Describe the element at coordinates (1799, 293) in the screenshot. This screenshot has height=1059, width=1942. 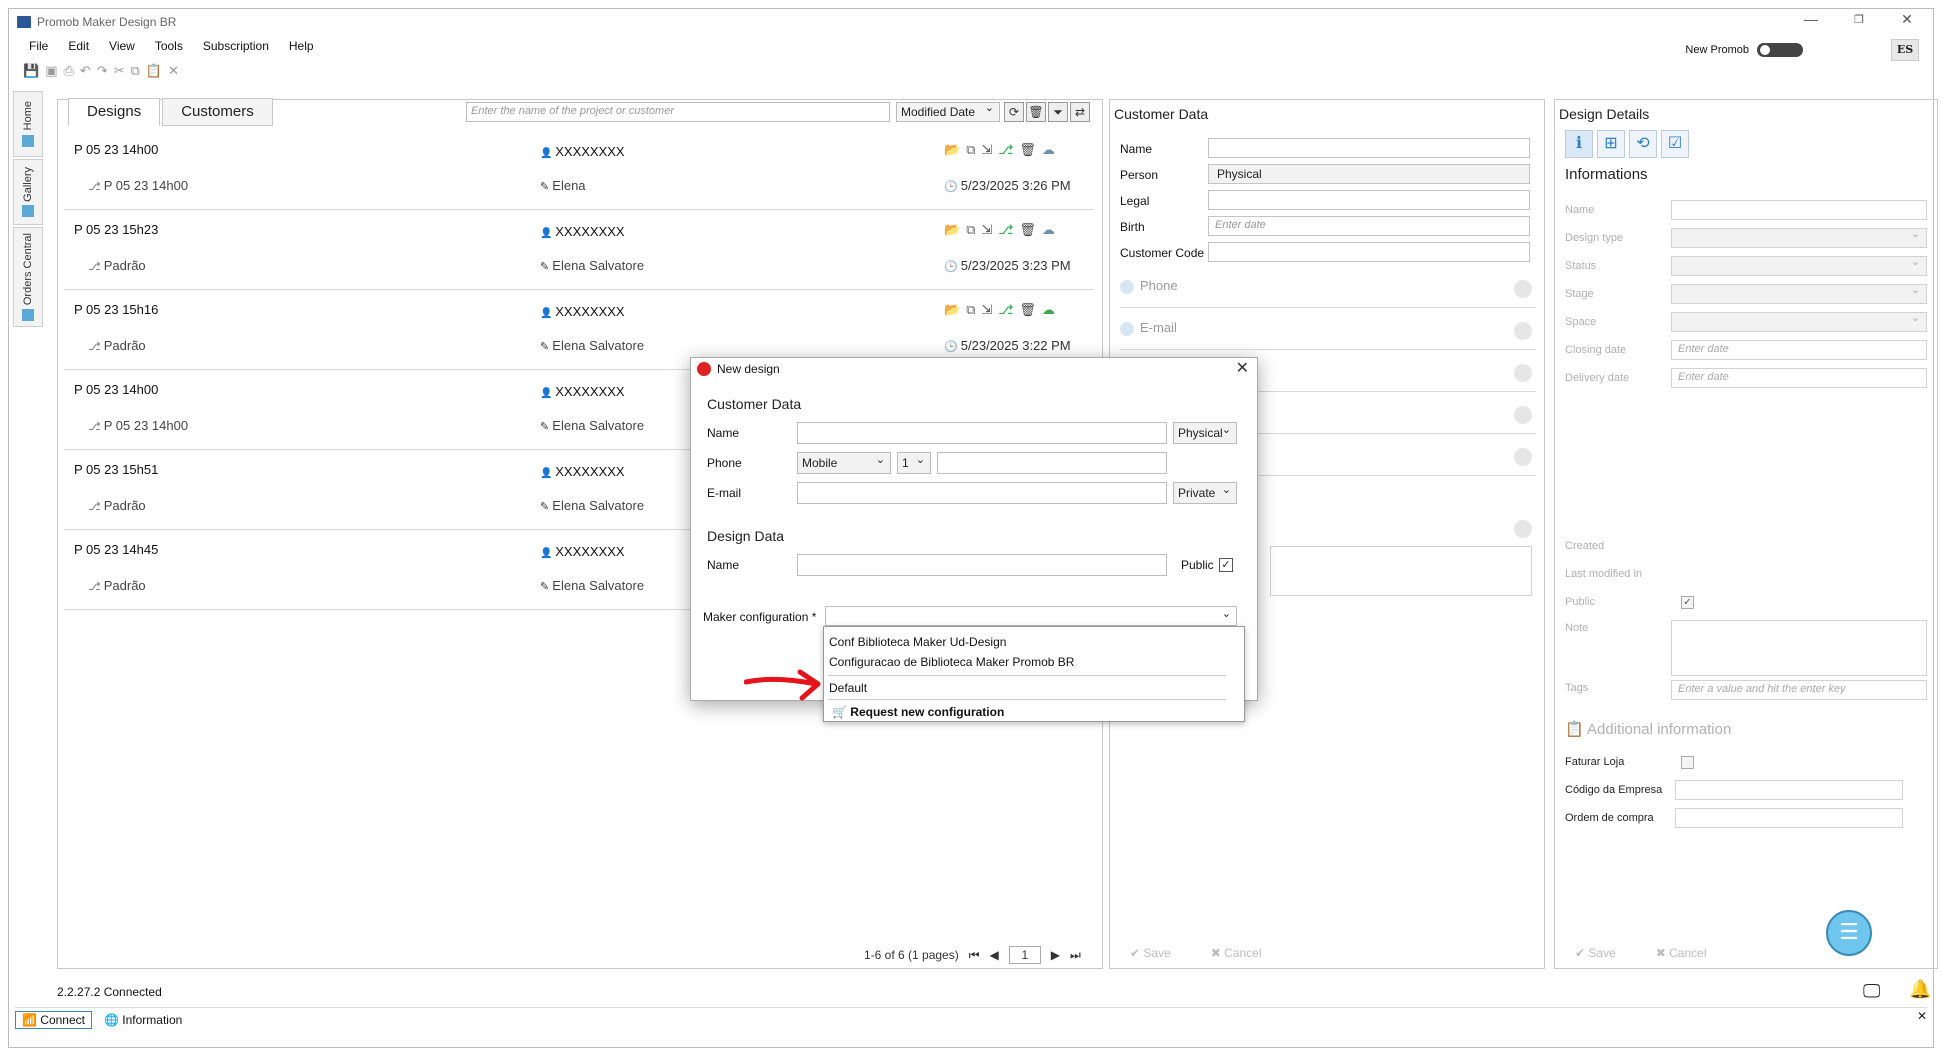
I see `stage-select` at that location.